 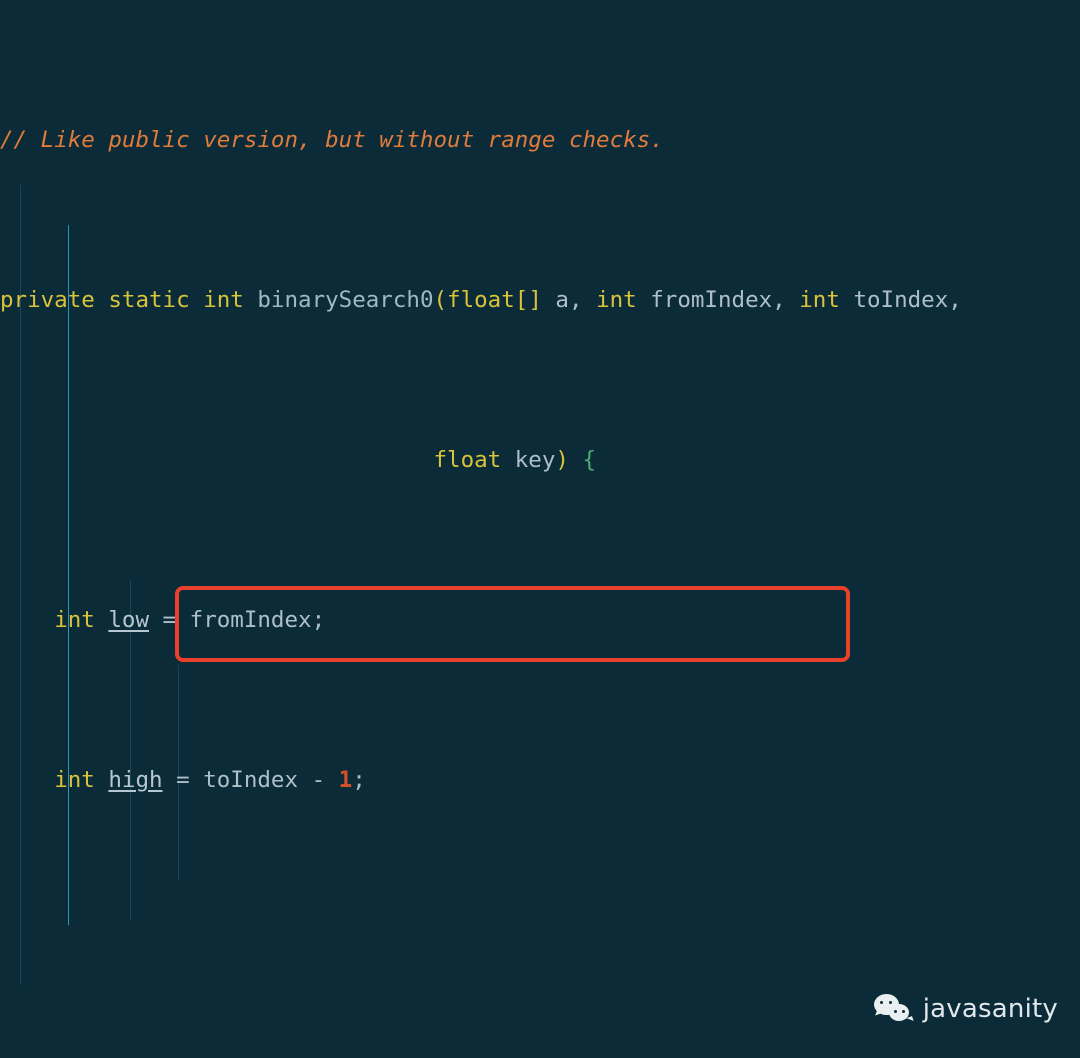 I want to click on watermark: javasanity, so click(x=965, y=1009).